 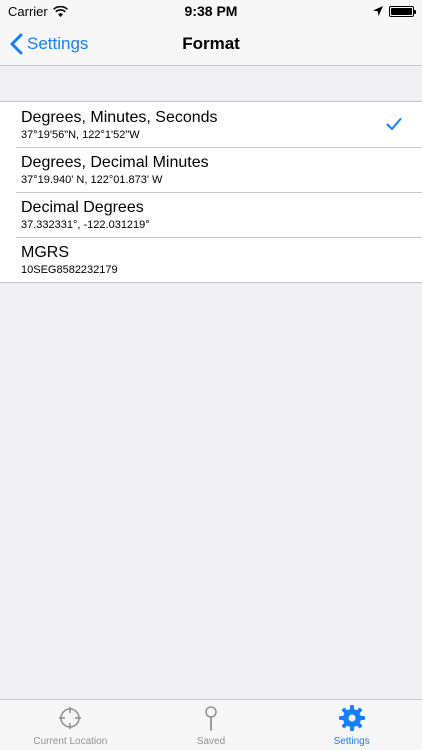 I want to click on gear-icon, so click(x=351, y=718).